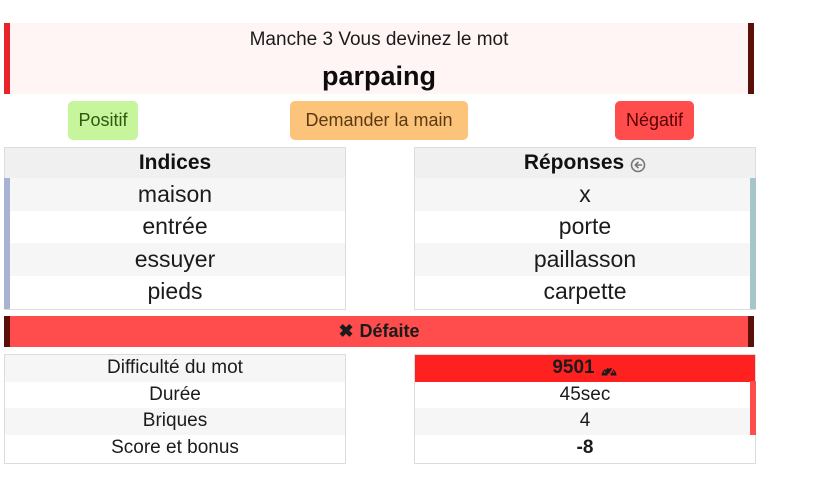 Image resolution: width=836 pixels, height=487 pixels. What do you see at coordinates (609, 369) in the screenshot?
I see `gauge-icon` at bounding box center [609, 369].